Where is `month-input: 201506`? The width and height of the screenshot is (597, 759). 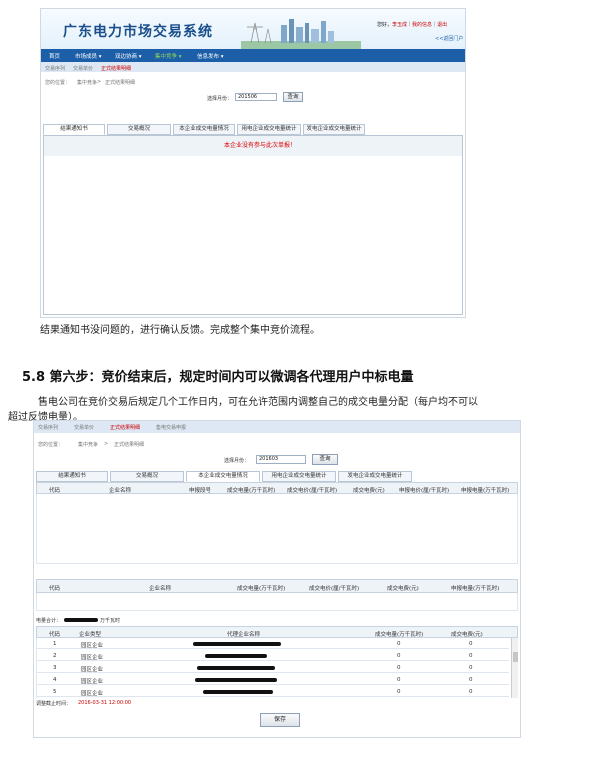 month-input: 201506 is located at coordinates (256, 97).